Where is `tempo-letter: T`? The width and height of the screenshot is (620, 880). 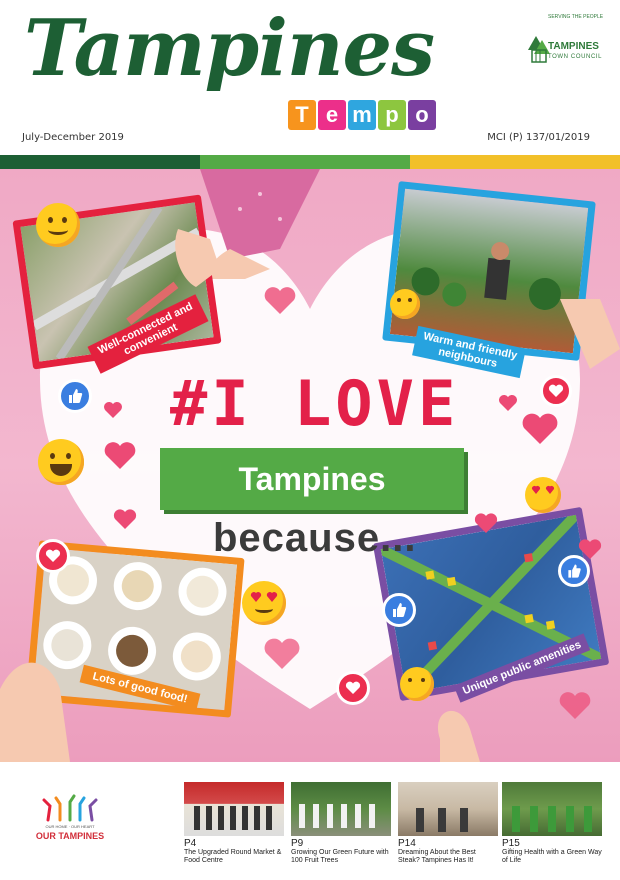
tempo-letter: T is located at coordinates (302, 115).